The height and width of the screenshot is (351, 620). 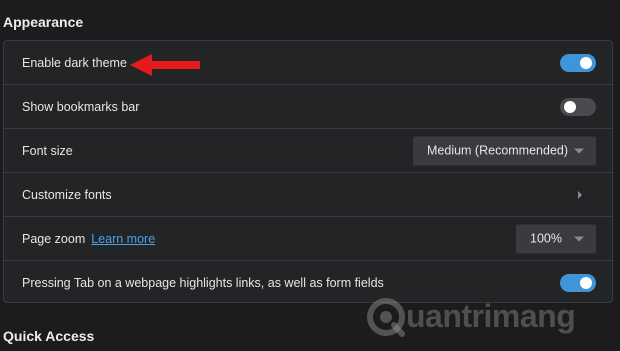 I want to click on dark-theme-toggle, so click(x=578, y=62).